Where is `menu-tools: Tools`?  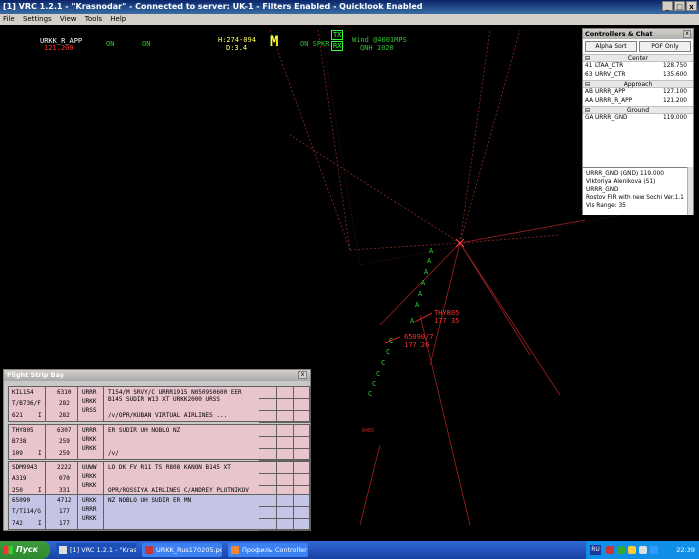
menu-tools: Tools is located at coordinates (93, 19).